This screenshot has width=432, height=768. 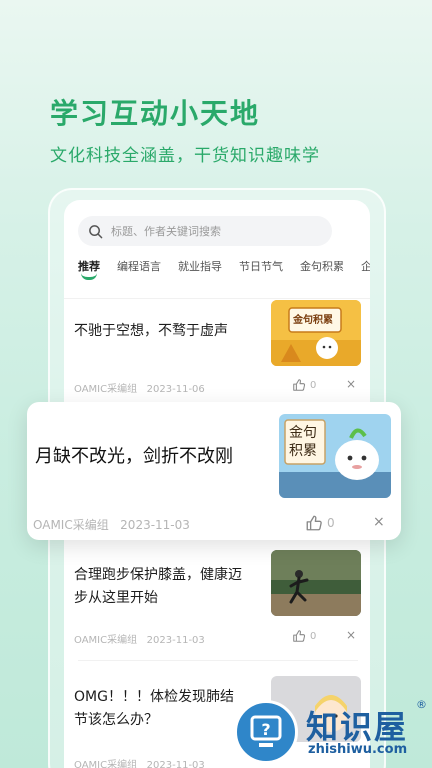 What do you see at coordinates (139, 273) in the screenshot?
I see `tab-programming: 编程语言` at bounding box center [139, 273].